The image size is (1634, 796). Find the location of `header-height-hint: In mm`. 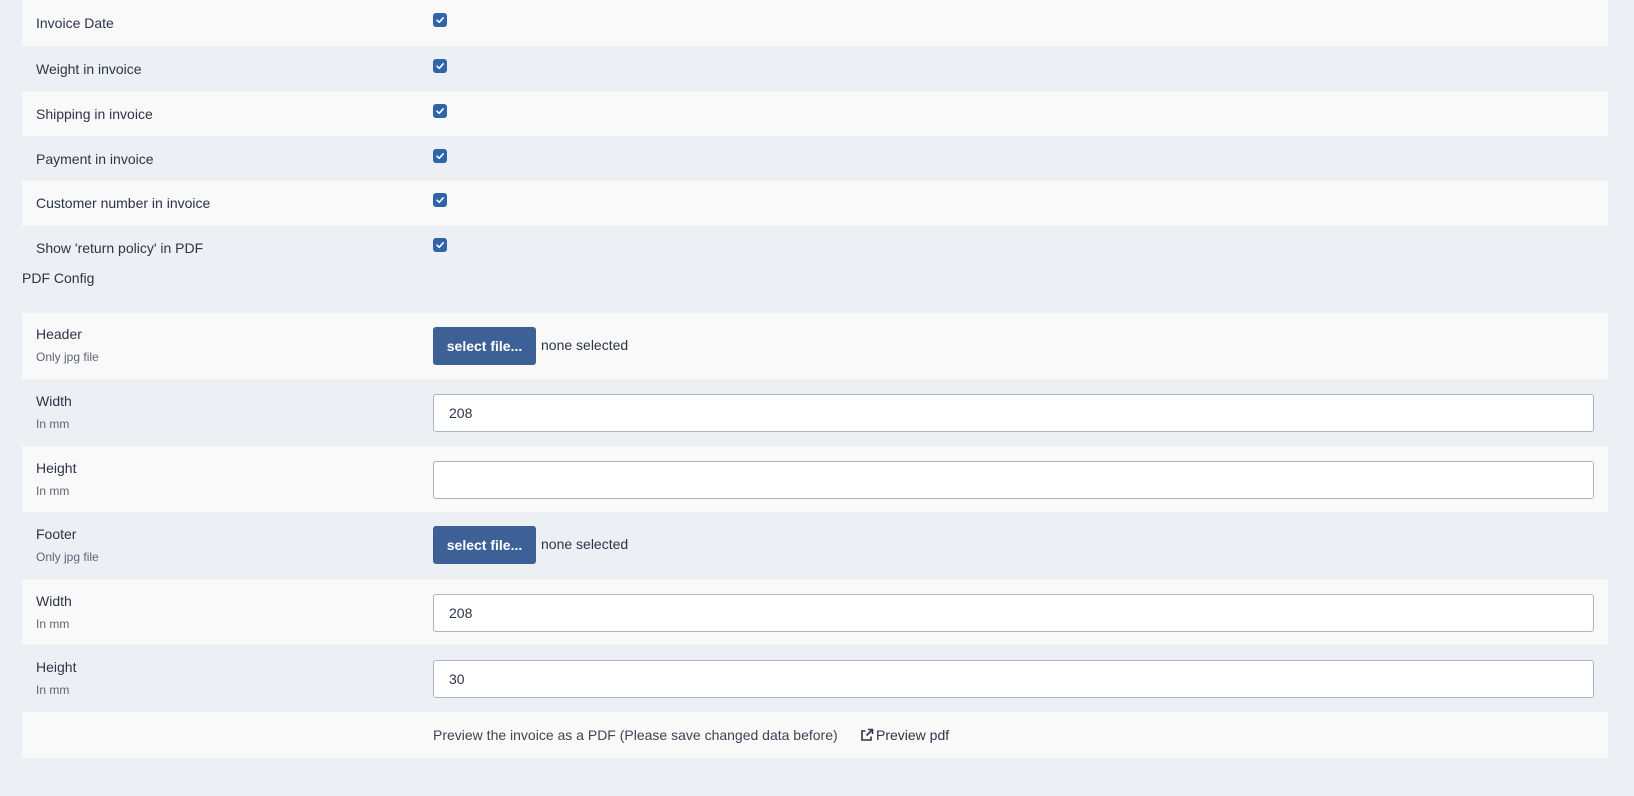

header-height-hint: In mm is located at coordinates (53, 491).